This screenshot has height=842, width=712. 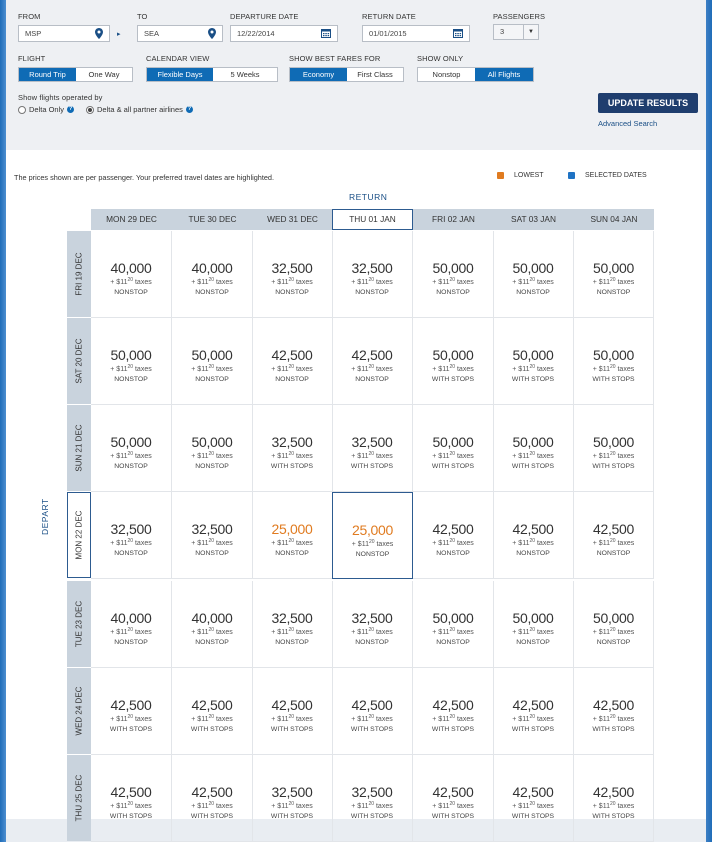 I want to click on depart-date-header: SAT 20 DEC, so click(x=79, y=361).